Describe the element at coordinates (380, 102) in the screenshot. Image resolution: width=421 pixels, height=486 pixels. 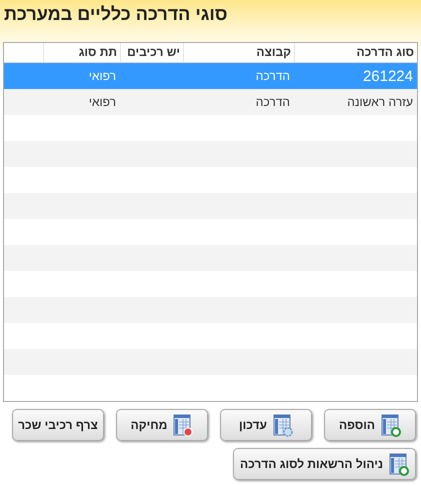
I see `table-cell-text: עזרה ראשונה` at that location.